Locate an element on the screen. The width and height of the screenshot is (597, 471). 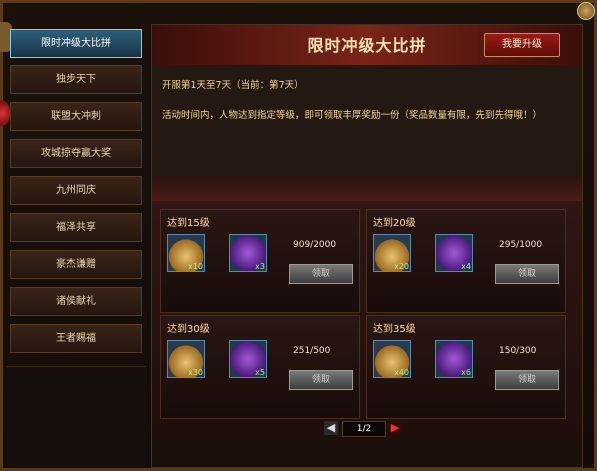
purple-book-icon: x5 is located at coordinates (248, 359).